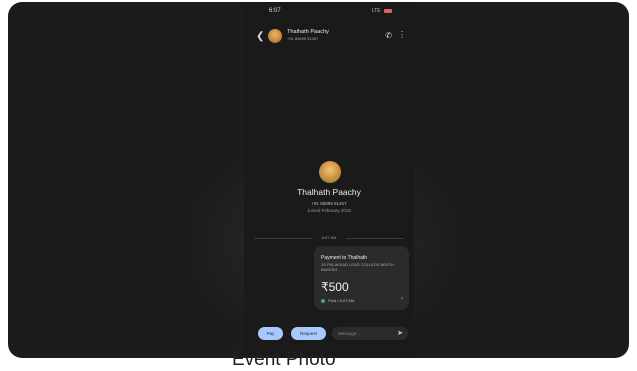 This screenshot has width=637, height=371. What do you see at coordinates (341, 300) in the screenshot?
I see `payment-status-text: Paid • 6:07 AM` at bounding box center [341, 300].